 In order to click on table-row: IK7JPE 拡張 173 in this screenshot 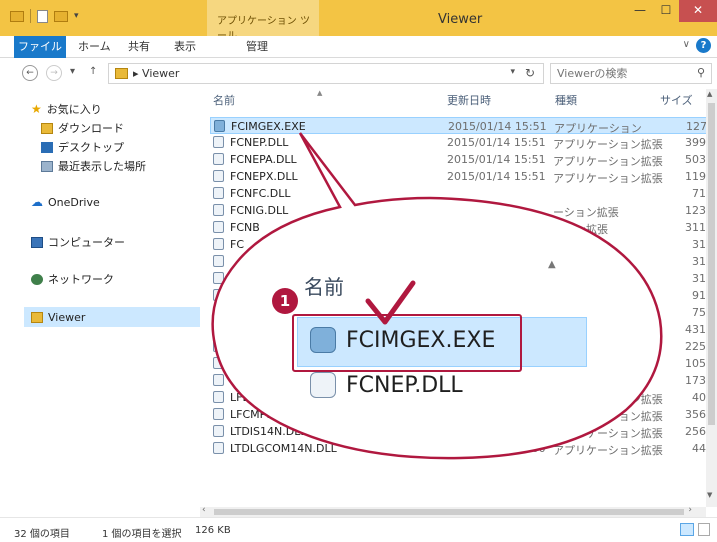, I will do `click(458, 380)`.